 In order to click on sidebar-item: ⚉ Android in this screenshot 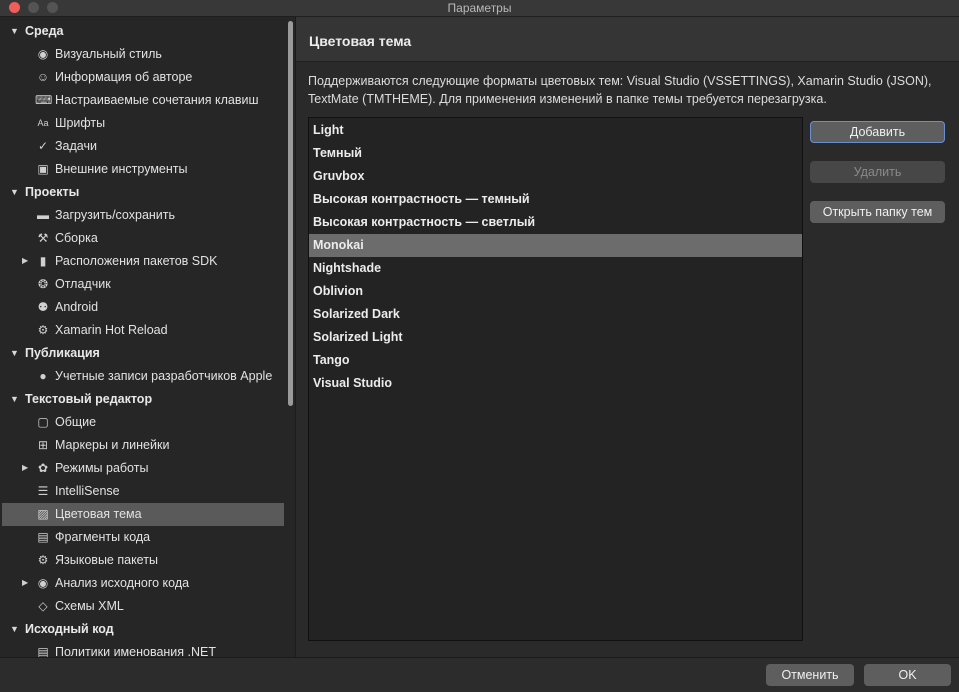, I will do `click(143, 307)`.